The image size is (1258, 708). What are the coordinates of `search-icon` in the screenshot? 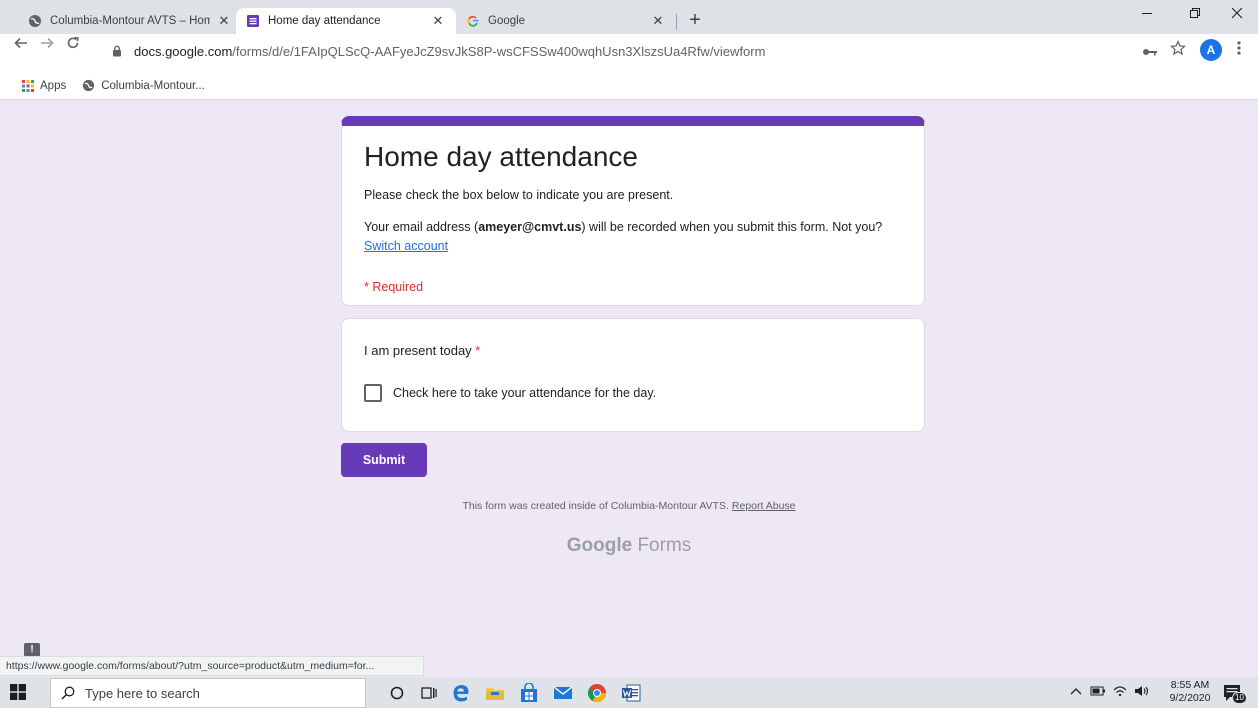 It's located at (68, 693).